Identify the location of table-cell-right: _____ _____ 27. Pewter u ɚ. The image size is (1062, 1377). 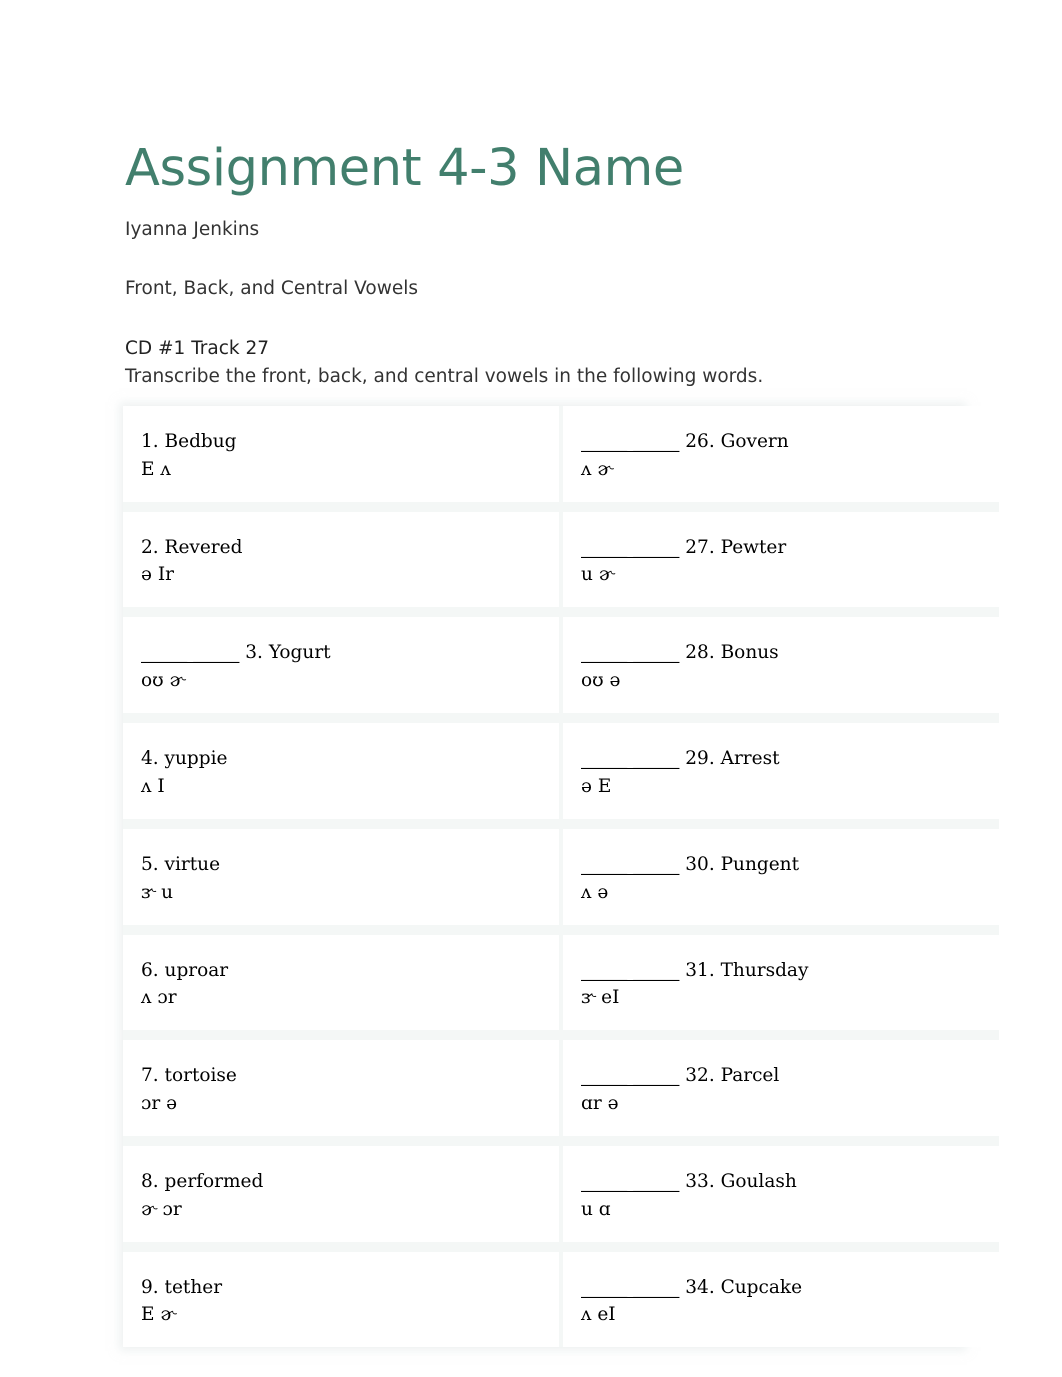
(781, 564).